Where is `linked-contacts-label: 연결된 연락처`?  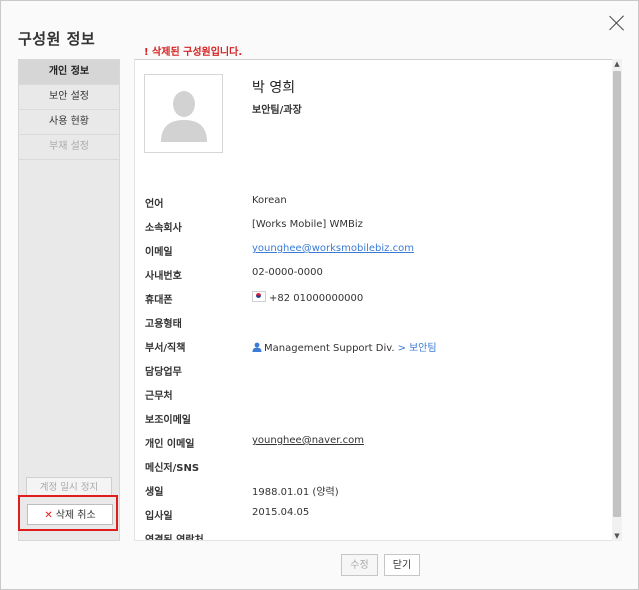
linked-contacts-label: 연결된 연락처 is located at coordinates (174, 538).